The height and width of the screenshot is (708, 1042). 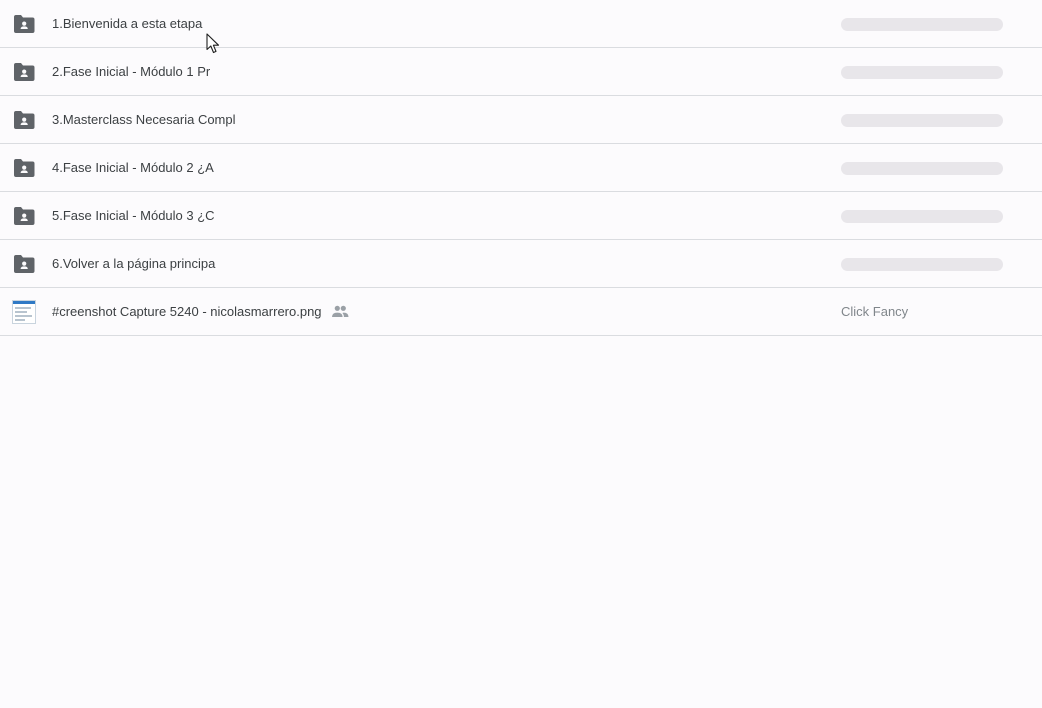 I want to click on file-owner: Click Fancy, so click(x=875, y=311).